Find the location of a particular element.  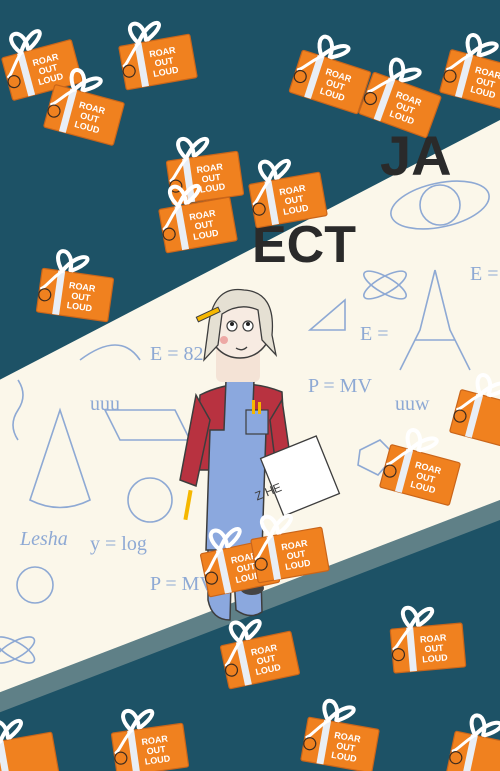

formula-6: E = is located at coordinates (484, 274).